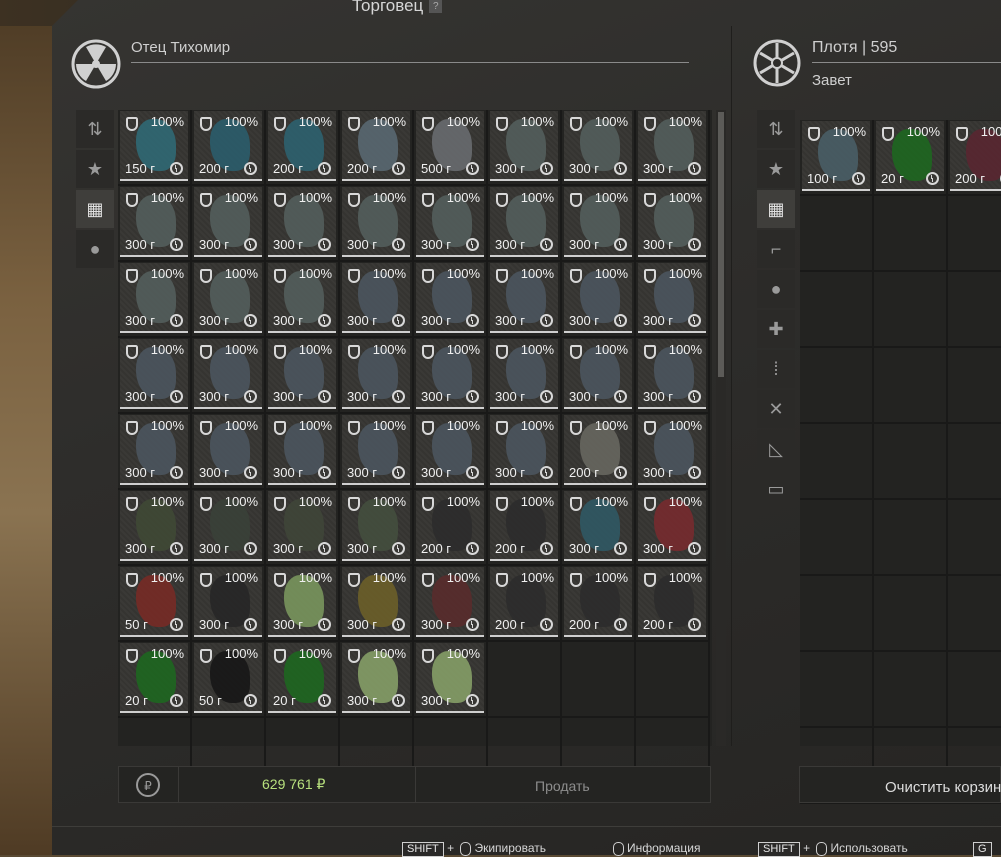  I want to click on cart-storage-button: ▭, so click(776, 489).